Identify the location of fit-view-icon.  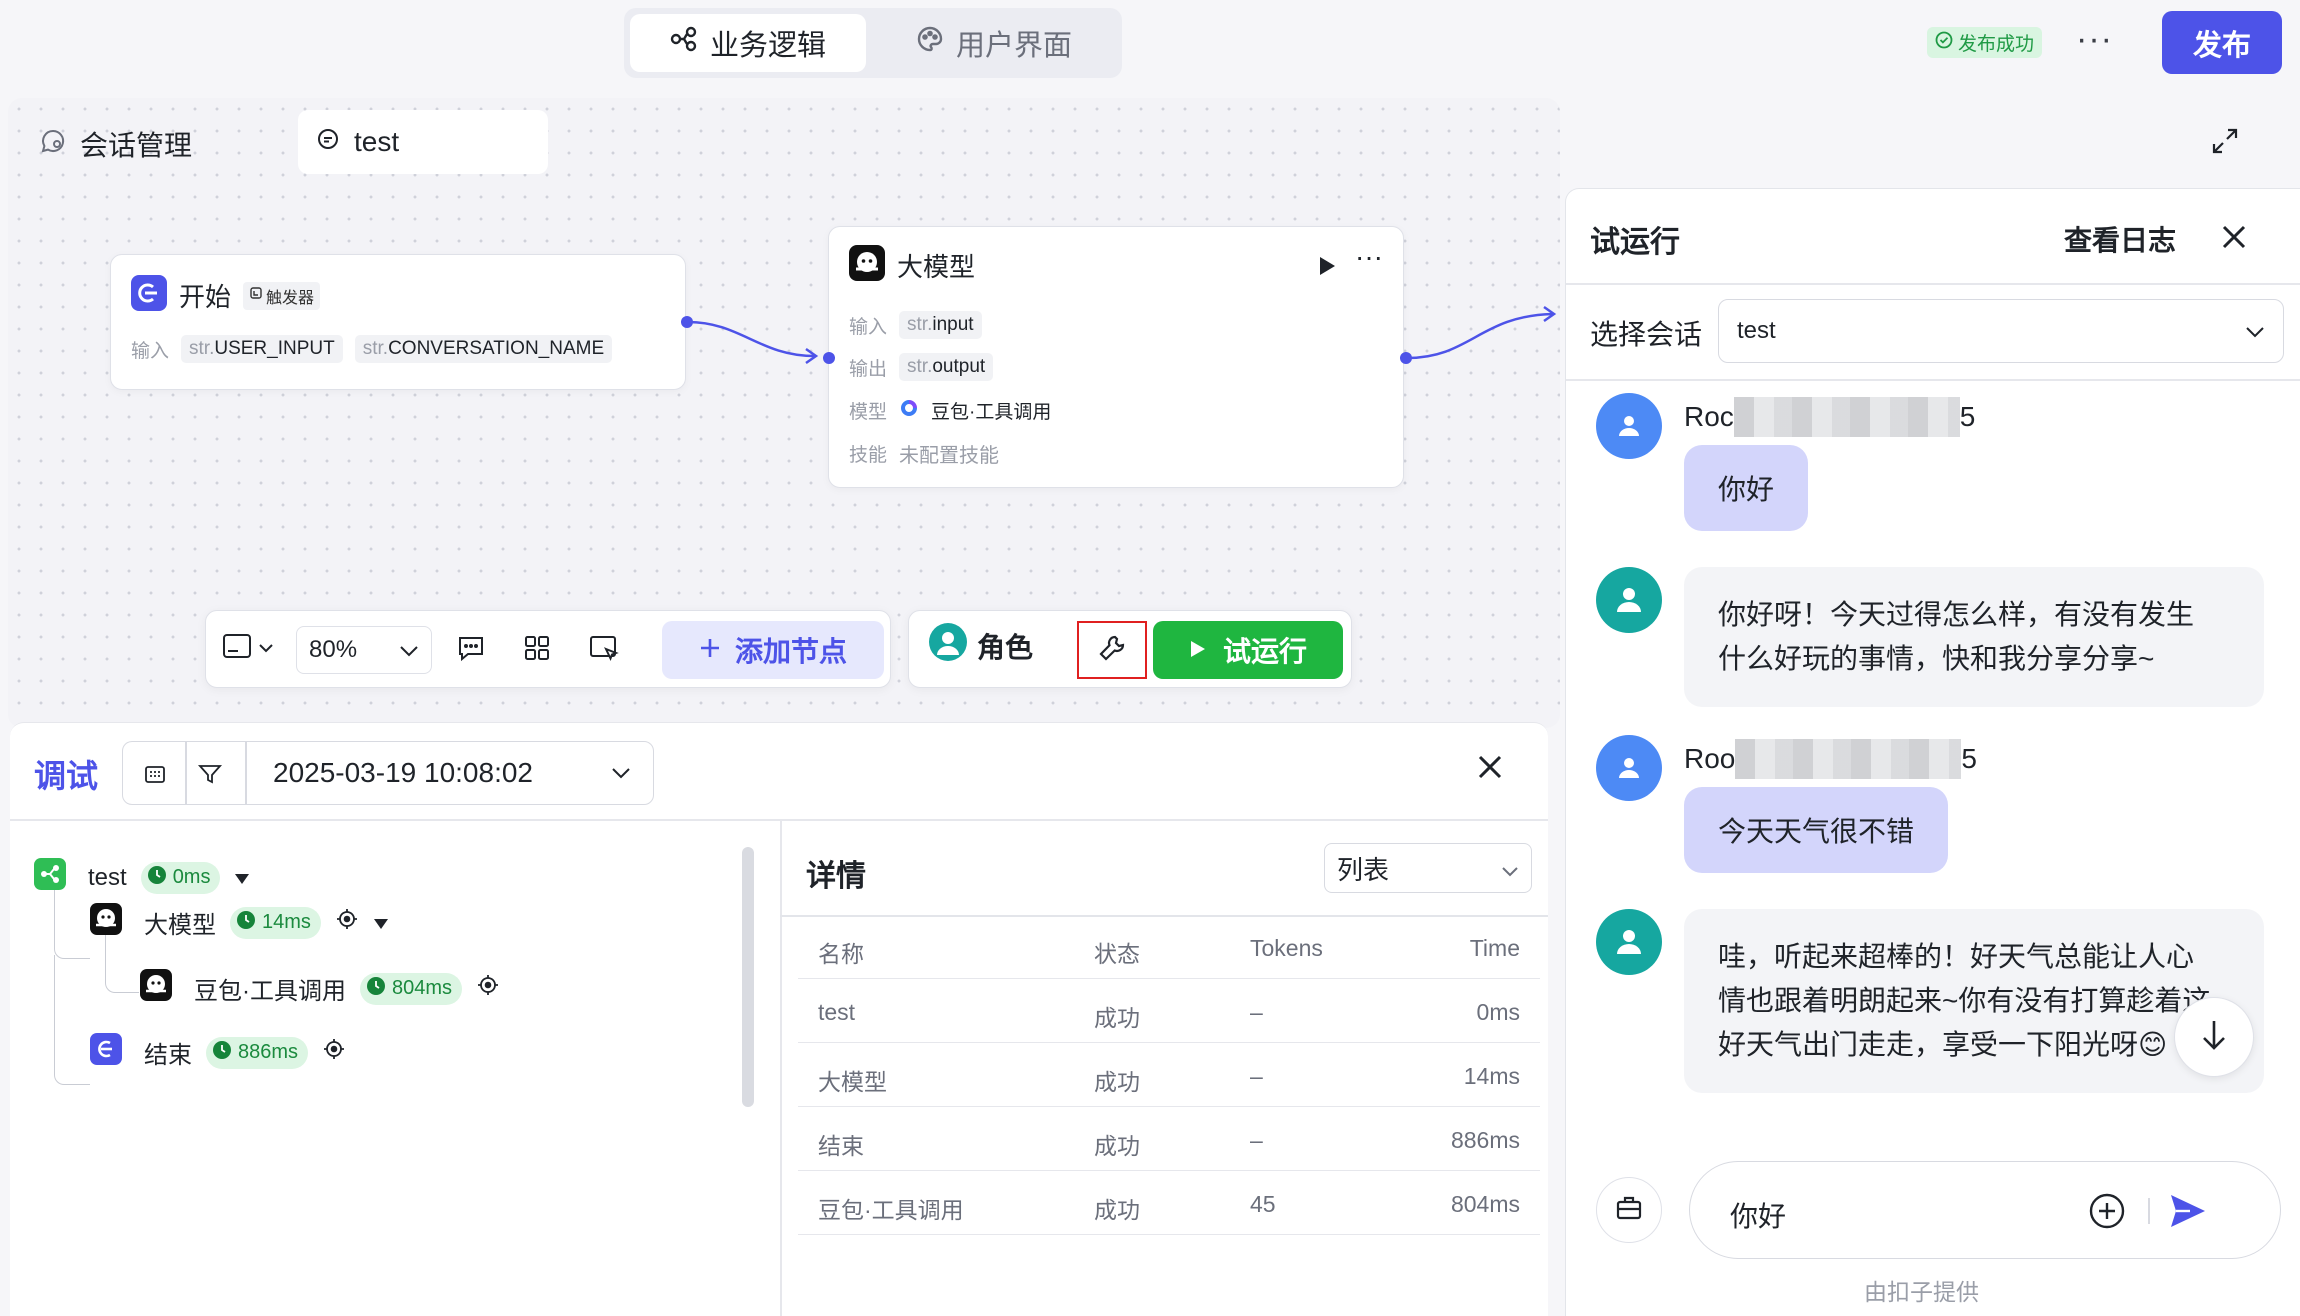
(604, 648).